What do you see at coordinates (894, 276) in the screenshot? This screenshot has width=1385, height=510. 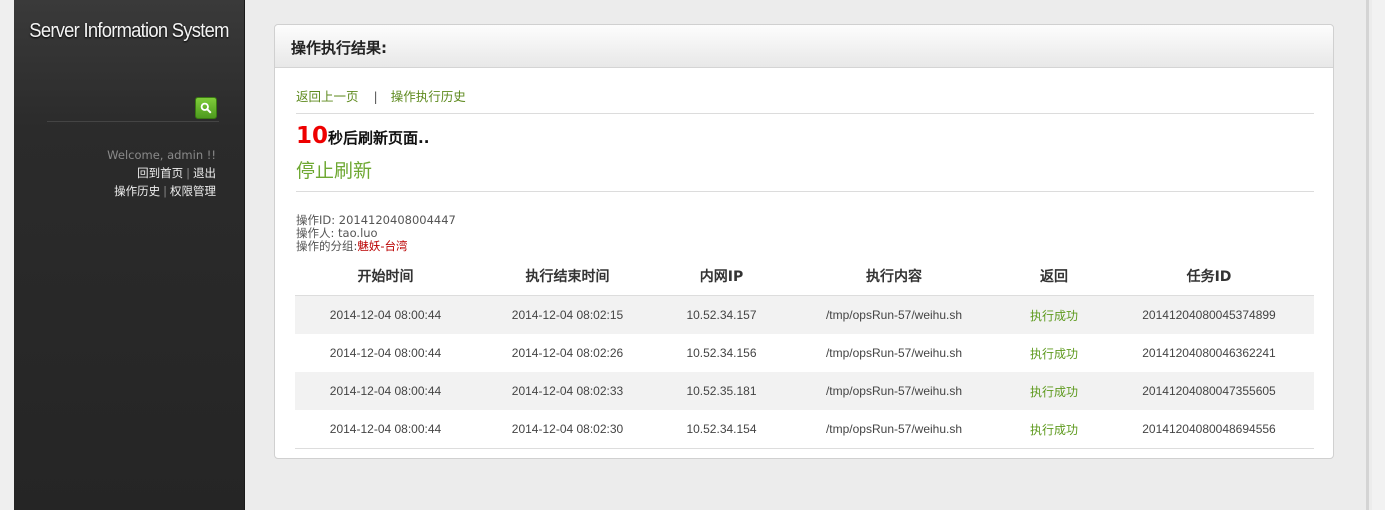 I see `header-command: 执行内容` at bounding box center [894, 276].